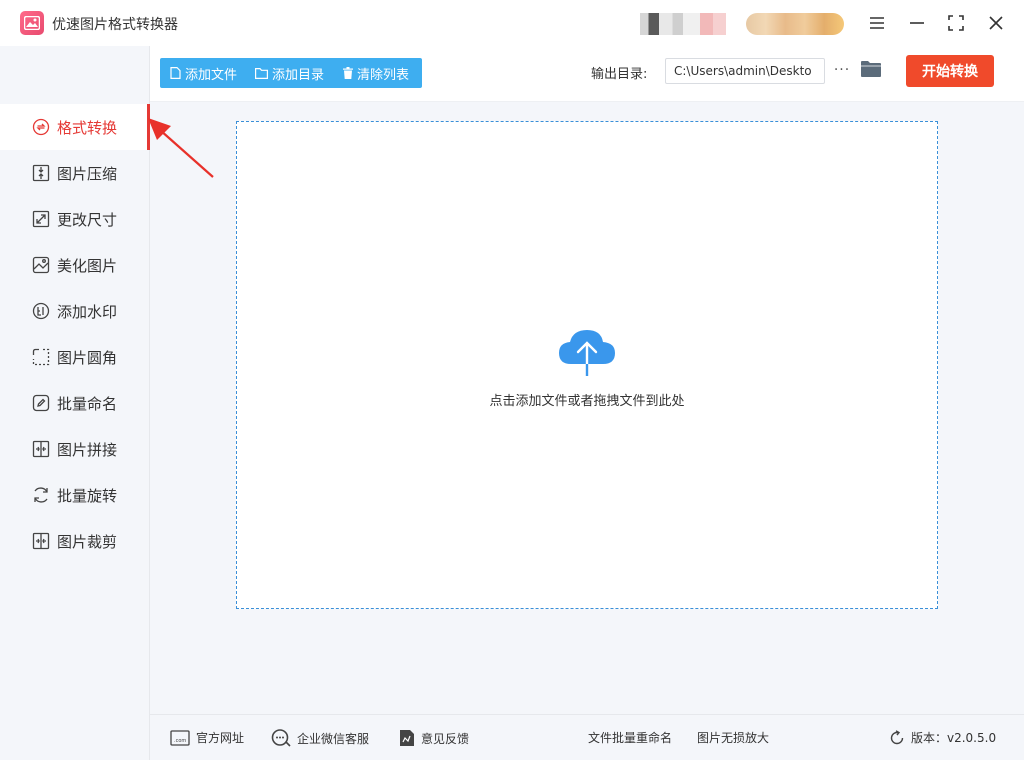  Describe the element at coordinates (87, 312) in the screenshot. I see `sidebar-item-label: 添加水印` at that location.